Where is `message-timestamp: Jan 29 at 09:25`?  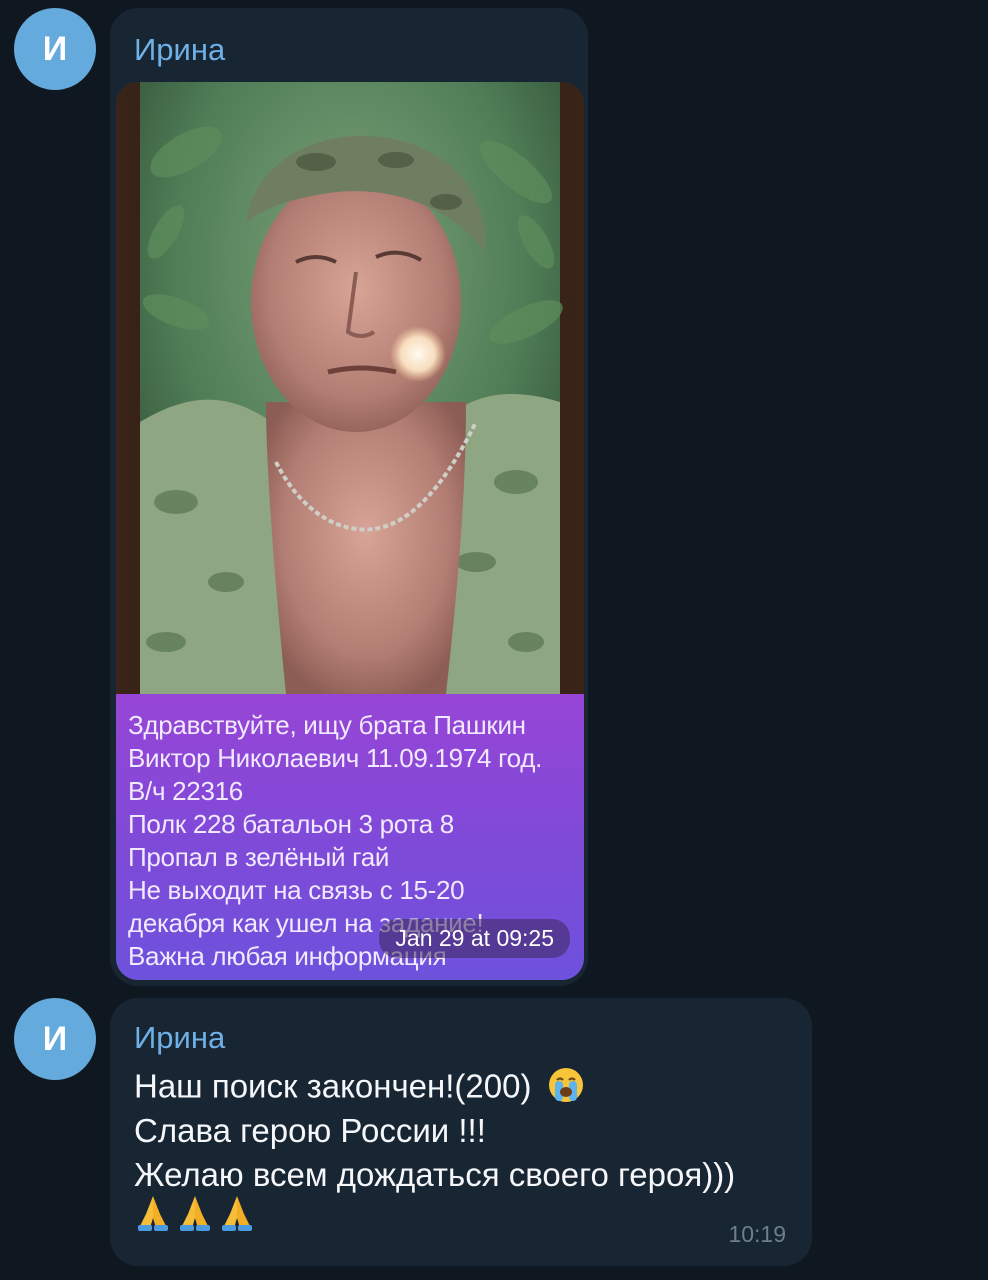
message-timestamp: Jan 29 at 09:25 is located at coordinates (474, 938).